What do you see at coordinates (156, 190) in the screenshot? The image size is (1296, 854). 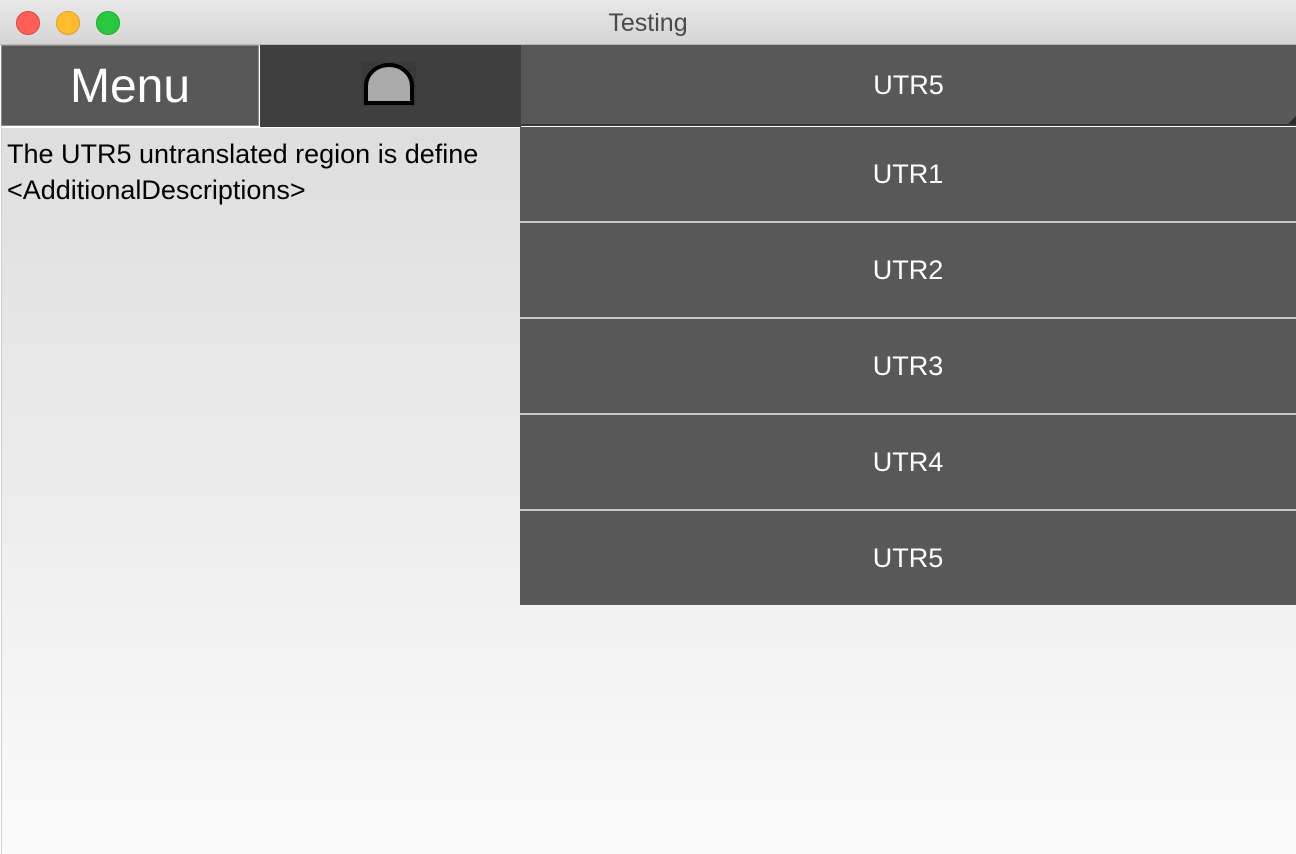 I see `description-line-2: <AdditionalDescriptions>` at bounding box center [156, 190].